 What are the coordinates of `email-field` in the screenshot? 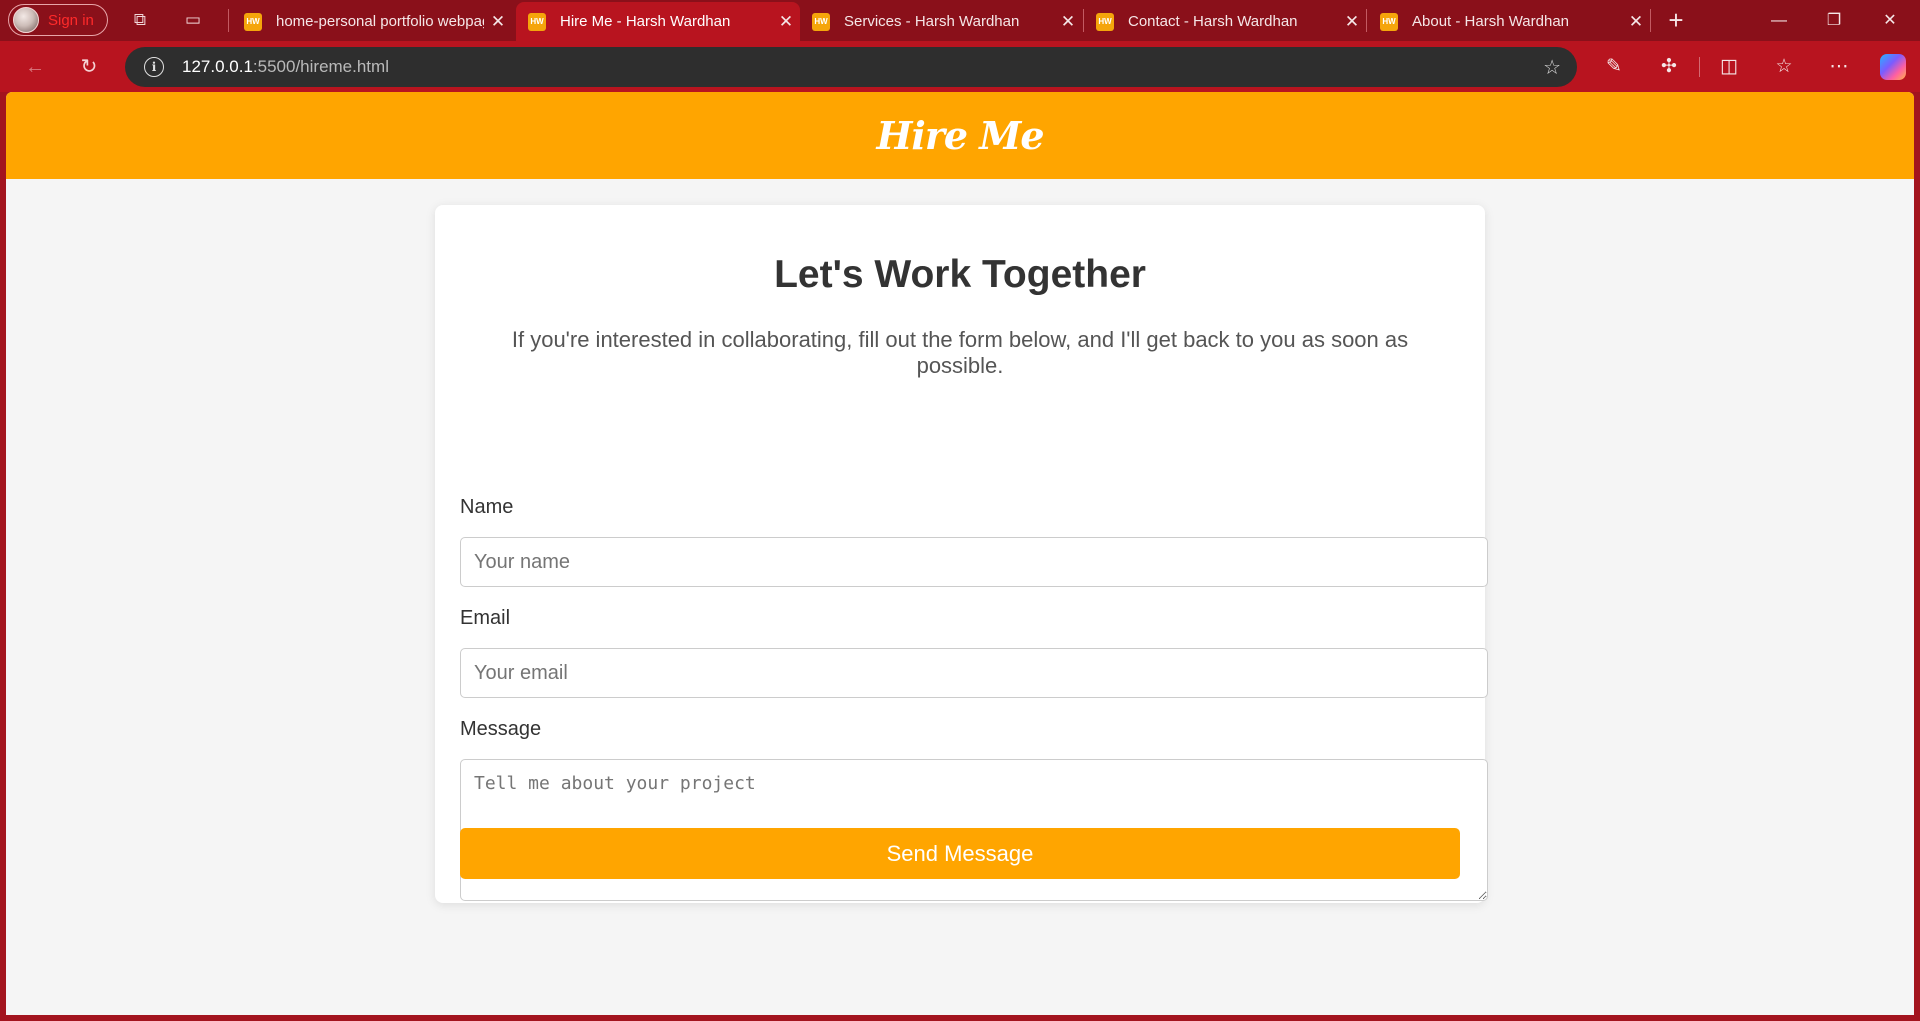 It's located at (974, 673).